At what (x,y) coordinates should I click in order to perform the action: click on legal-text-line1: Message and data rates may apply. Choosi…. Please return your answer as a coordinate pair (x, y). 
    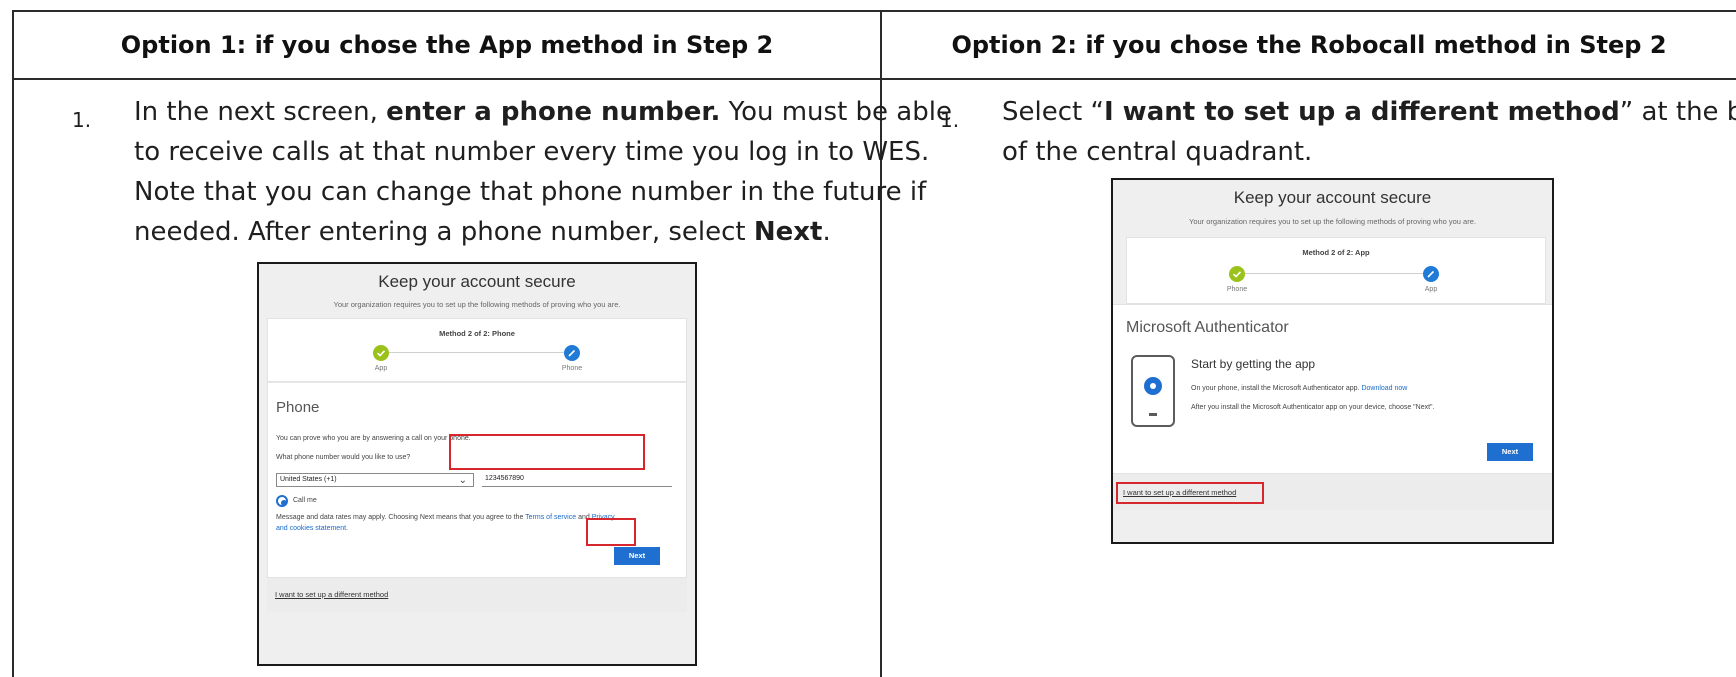
    Looking at the image, I should click on (445, 517).